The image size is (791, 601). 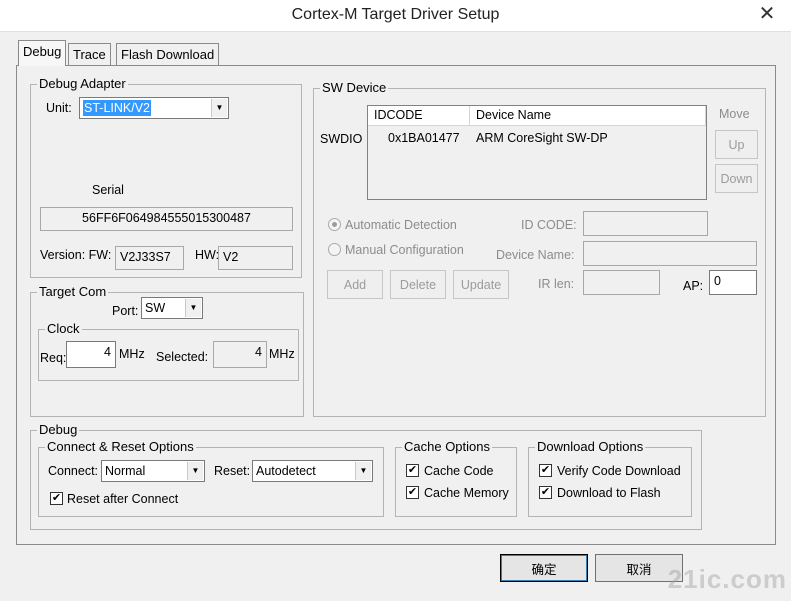 I want to click on device-name-label: Device Name:, so click(x=535, y=255).